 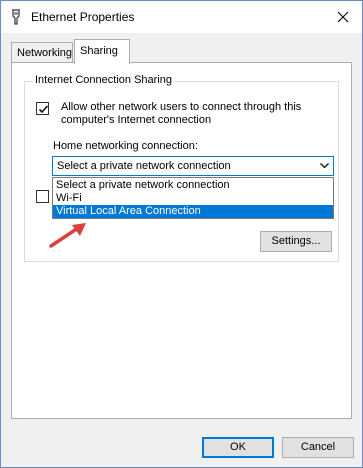 I want to click on close-icon, so click(x=343, y=17).